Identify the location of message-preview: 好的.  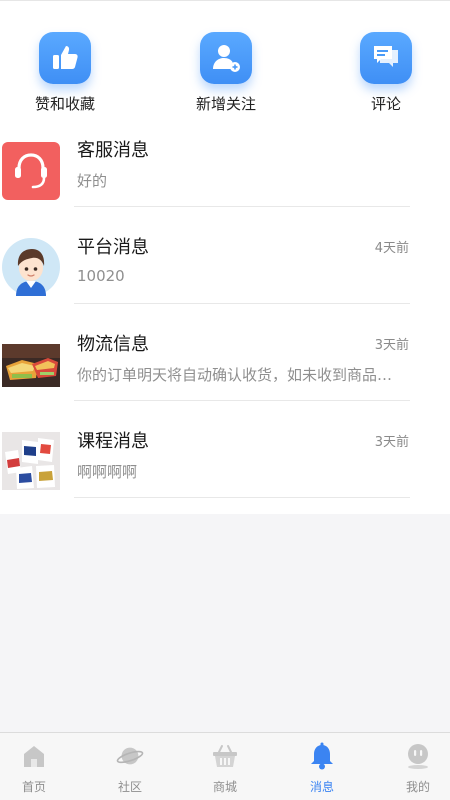
(92, 181).